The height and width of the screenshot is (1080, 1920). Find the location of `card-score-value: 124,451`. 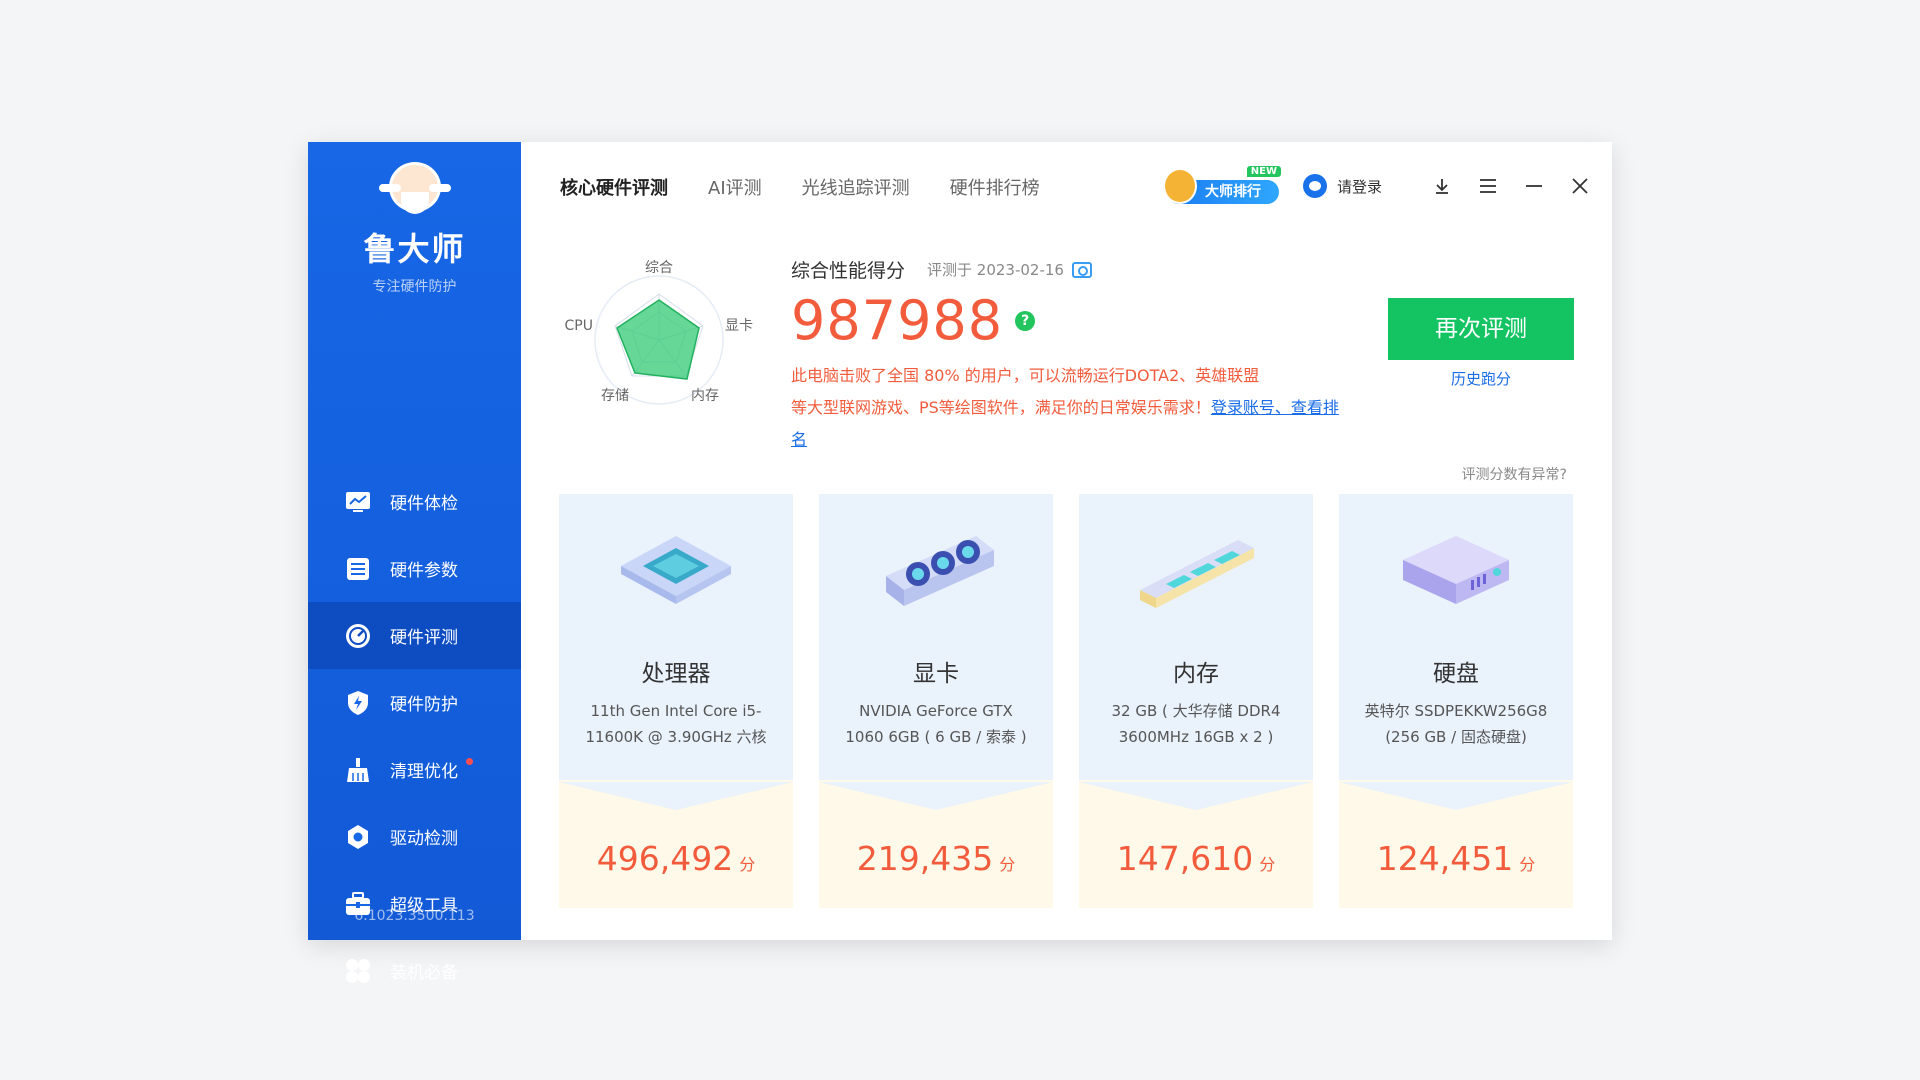

card-score-value: 124,451 is located at coordinates (1445, 858).